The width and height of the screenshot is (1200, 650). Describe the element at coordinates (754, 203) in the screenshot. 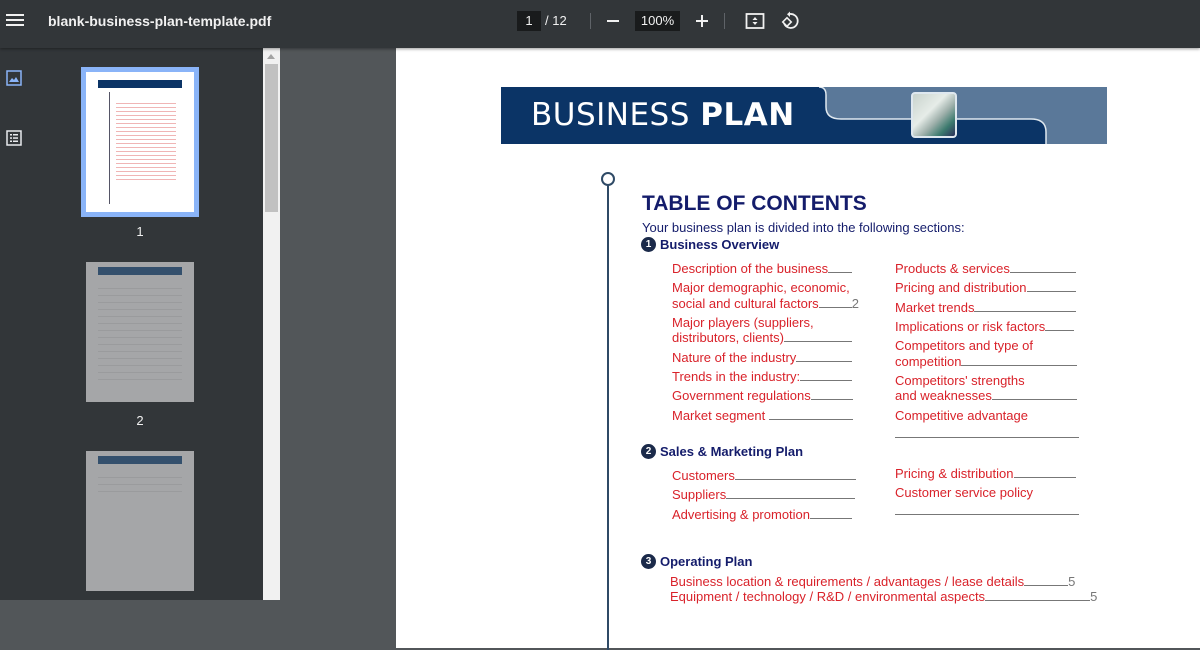

I see `toc-title: TABLE OF CONTENTS` at that location.